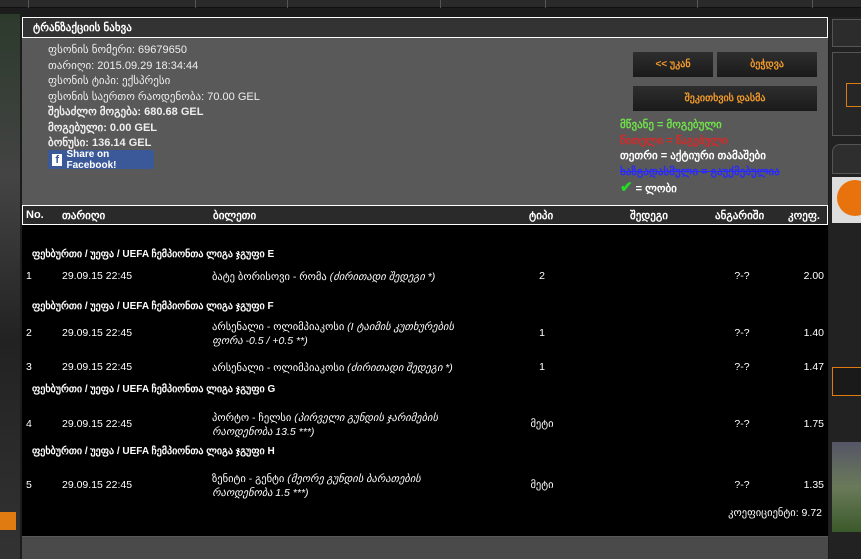  I want to click on top-navigation, so click(430, 4).